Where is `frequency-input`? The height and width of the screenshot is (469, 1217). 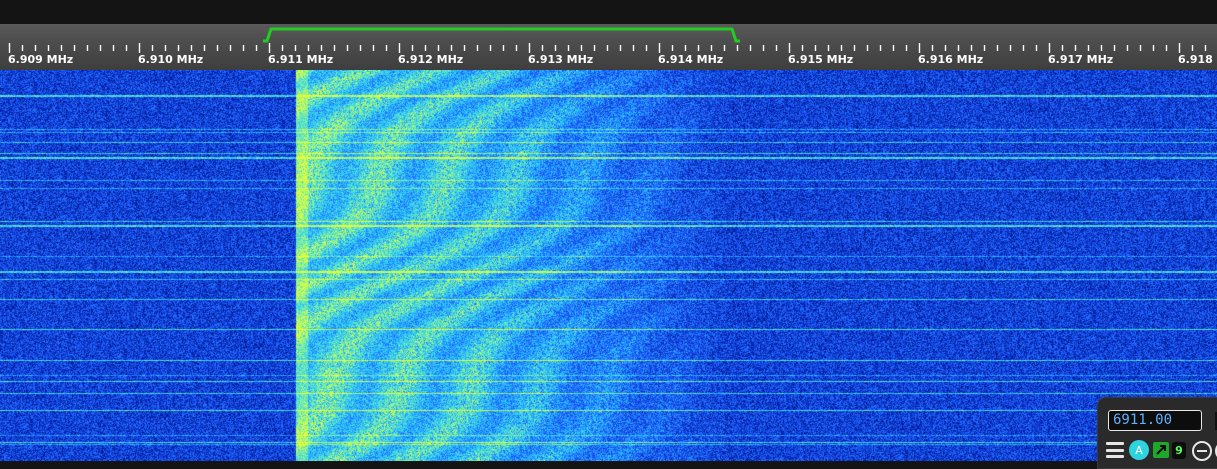
frequency-input is located at coordinates (1155, 420).